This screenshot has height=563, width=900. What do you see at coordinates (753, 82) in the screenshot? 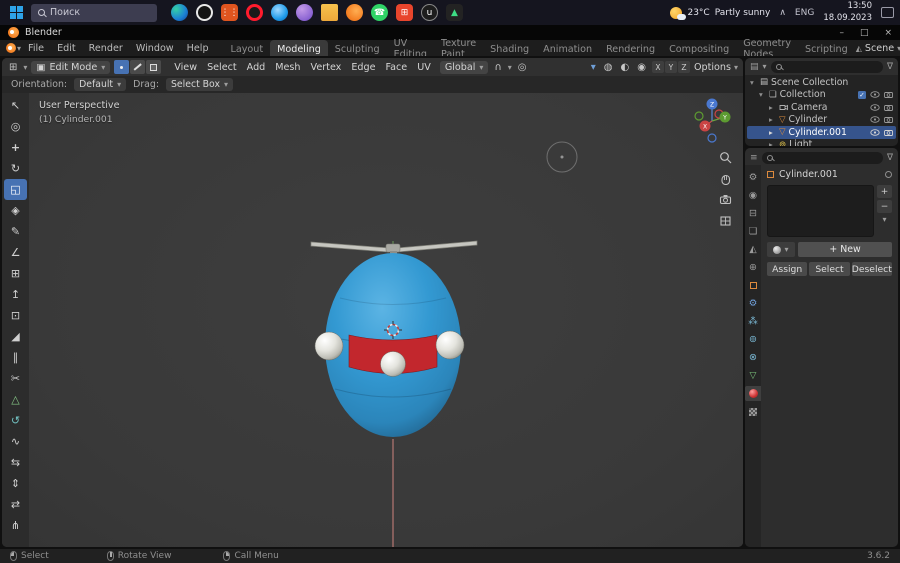
I see `expand-icon: ▾` at bounding box center [753, 82].